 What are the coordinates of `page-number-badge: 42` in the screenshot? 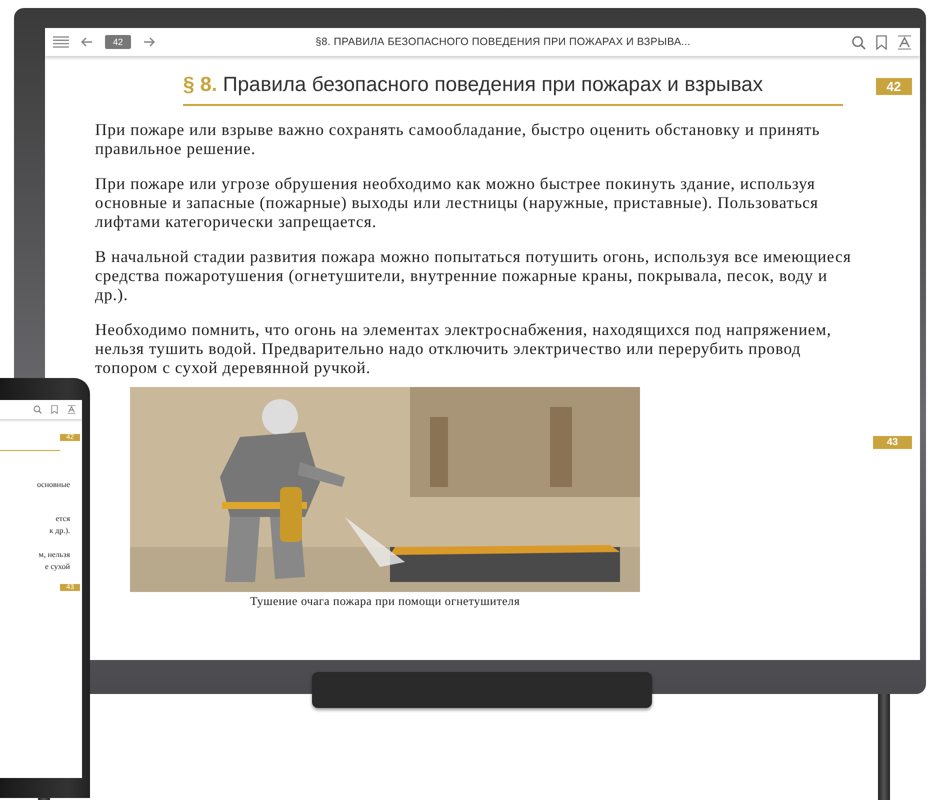 It's located at (894, 86).